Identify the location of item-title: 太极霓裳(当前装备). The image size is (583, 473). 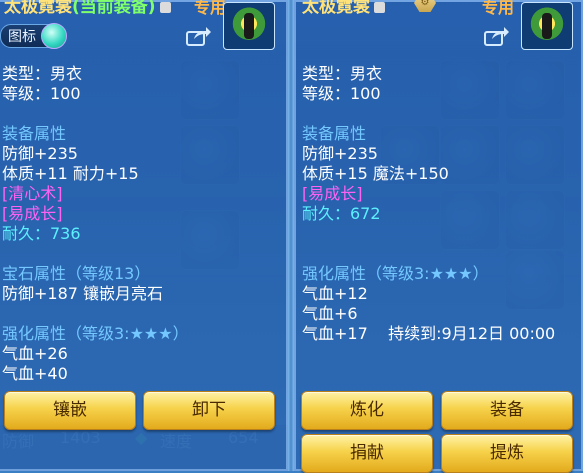
(87, 8).